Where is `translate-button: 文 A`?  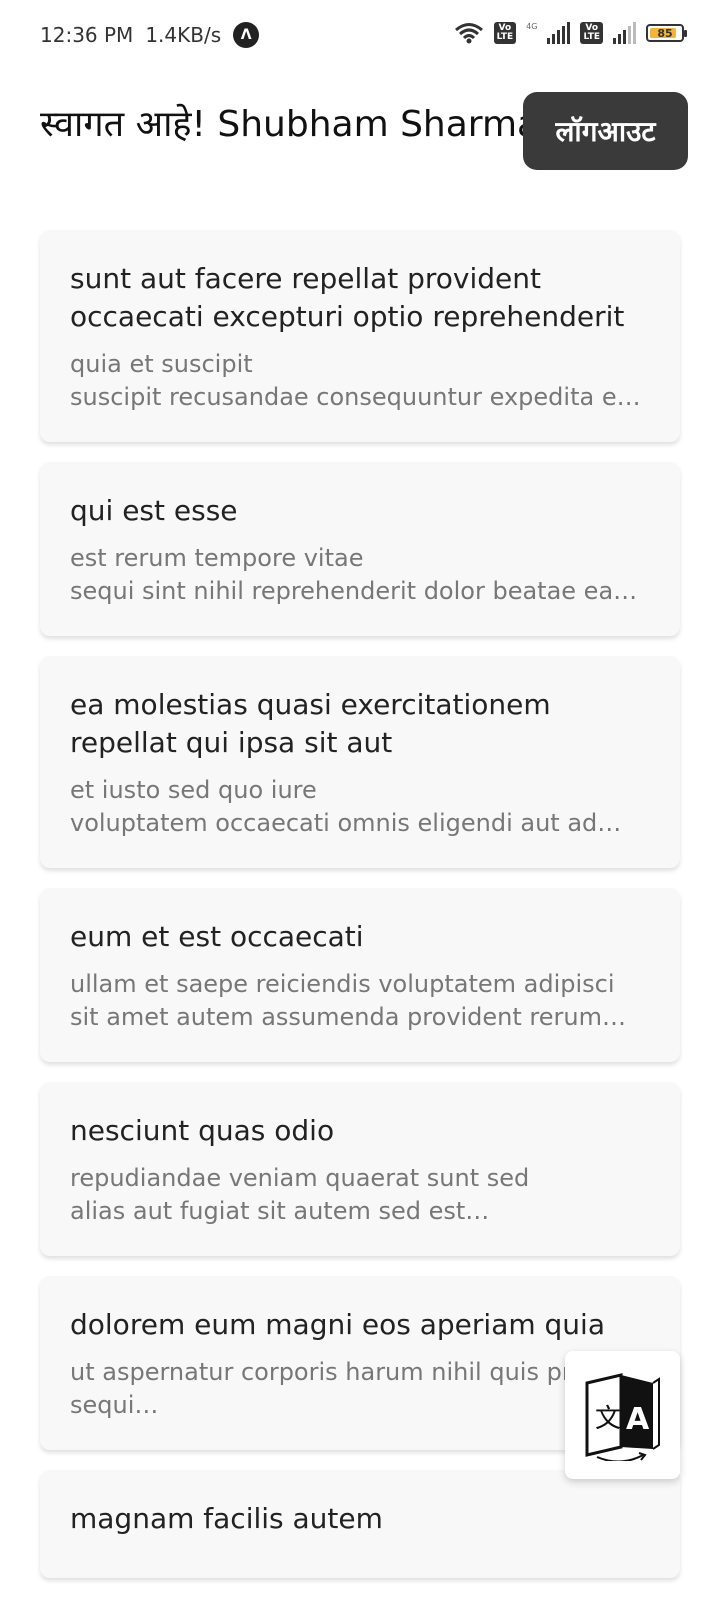 translate-button: 文 A is located at coordinates (622, 1415).